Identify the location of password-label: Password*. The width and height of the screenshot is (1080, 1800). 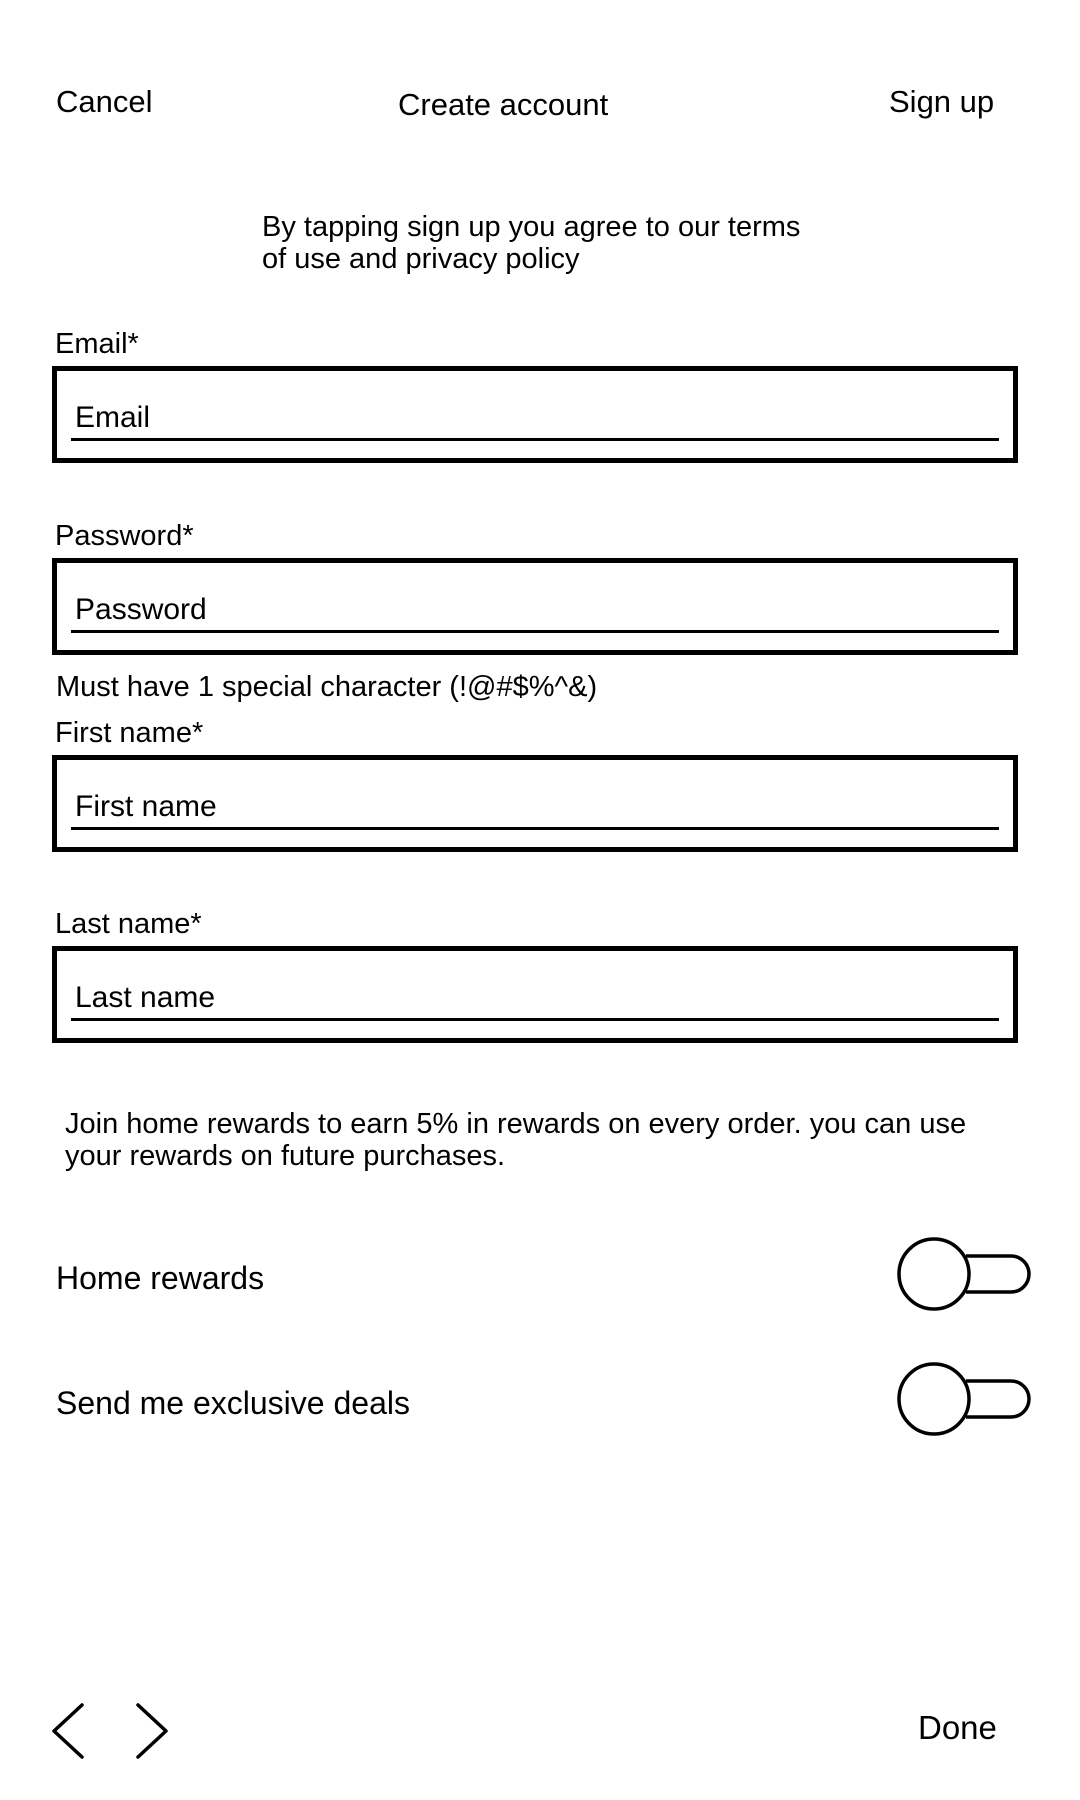
(124, 536).